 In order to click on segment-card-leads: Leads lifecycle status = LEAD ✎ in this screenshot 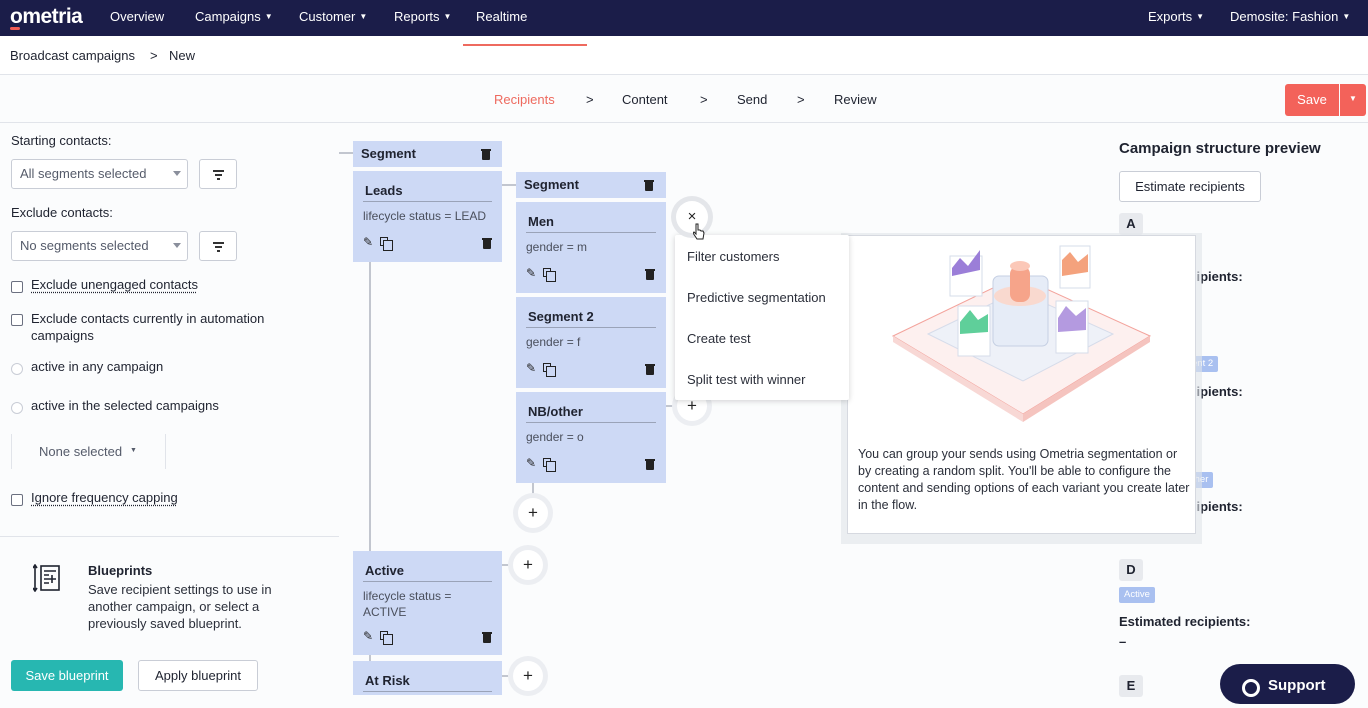, I will do `click(427, 216)`.